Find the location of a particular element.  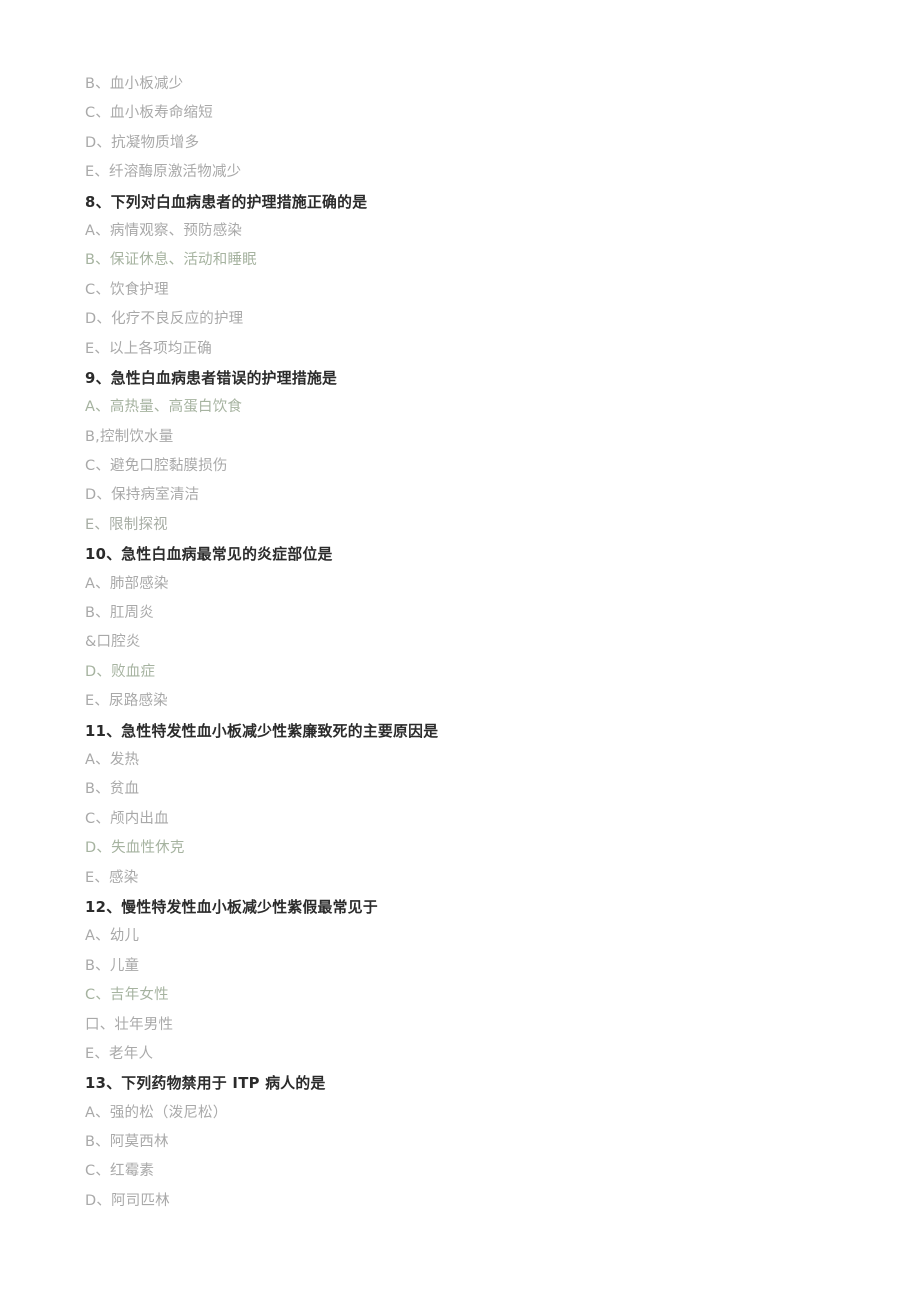

answer-option: A、病情观察、预防感染 is located at coordinates (164, 230).